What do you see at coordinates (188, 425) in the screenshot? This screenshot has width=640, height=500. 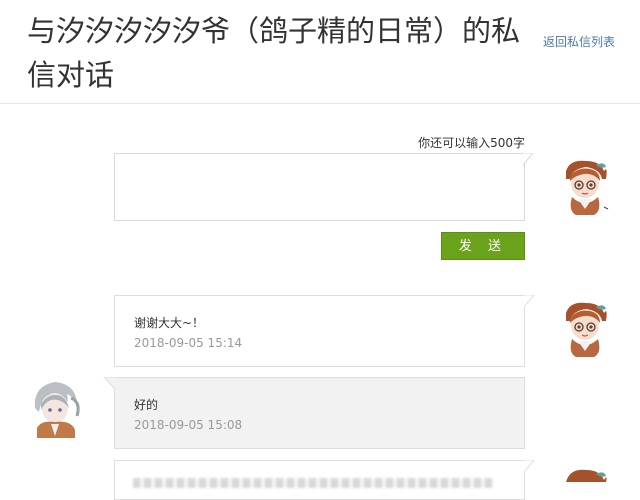 I see `message-timestamp: 2018-09-05 15:08` at bounding box center [188, 425].